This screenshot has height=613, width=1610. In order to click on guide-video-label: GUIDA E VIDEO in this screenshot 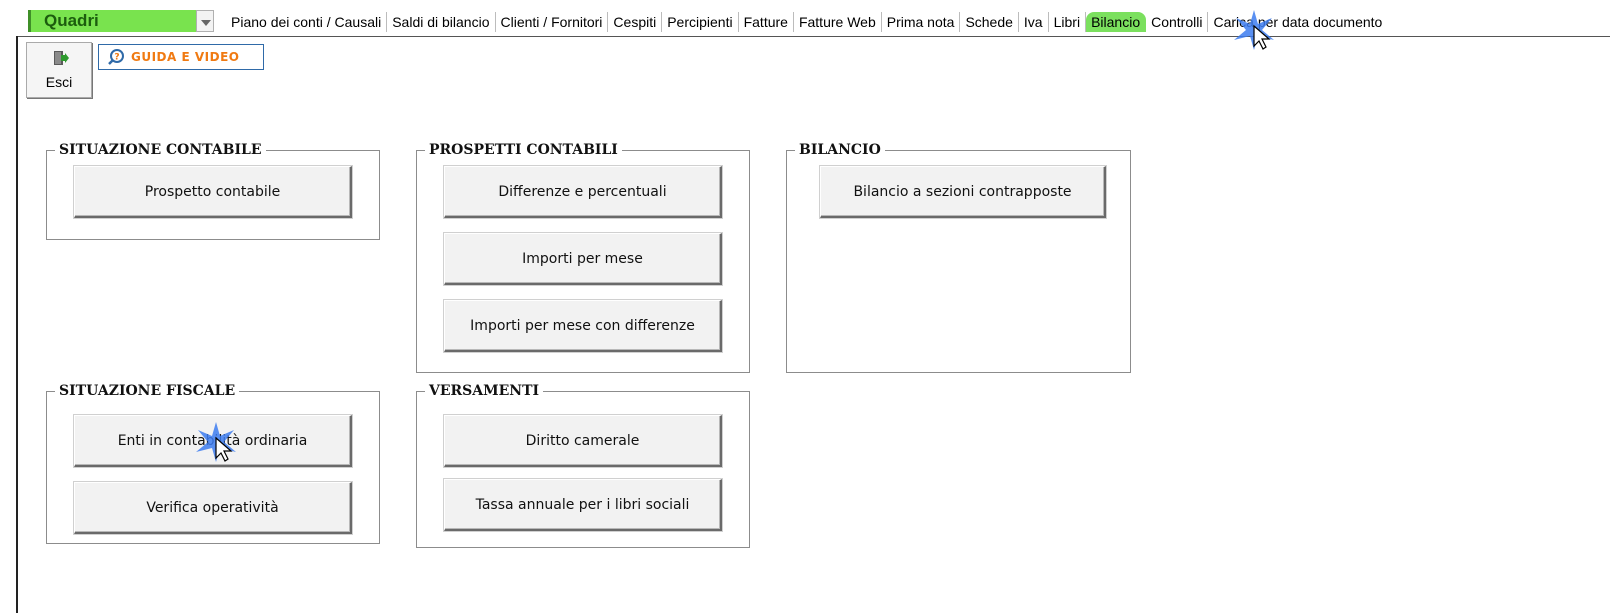, I will do `click(185, 57)`.